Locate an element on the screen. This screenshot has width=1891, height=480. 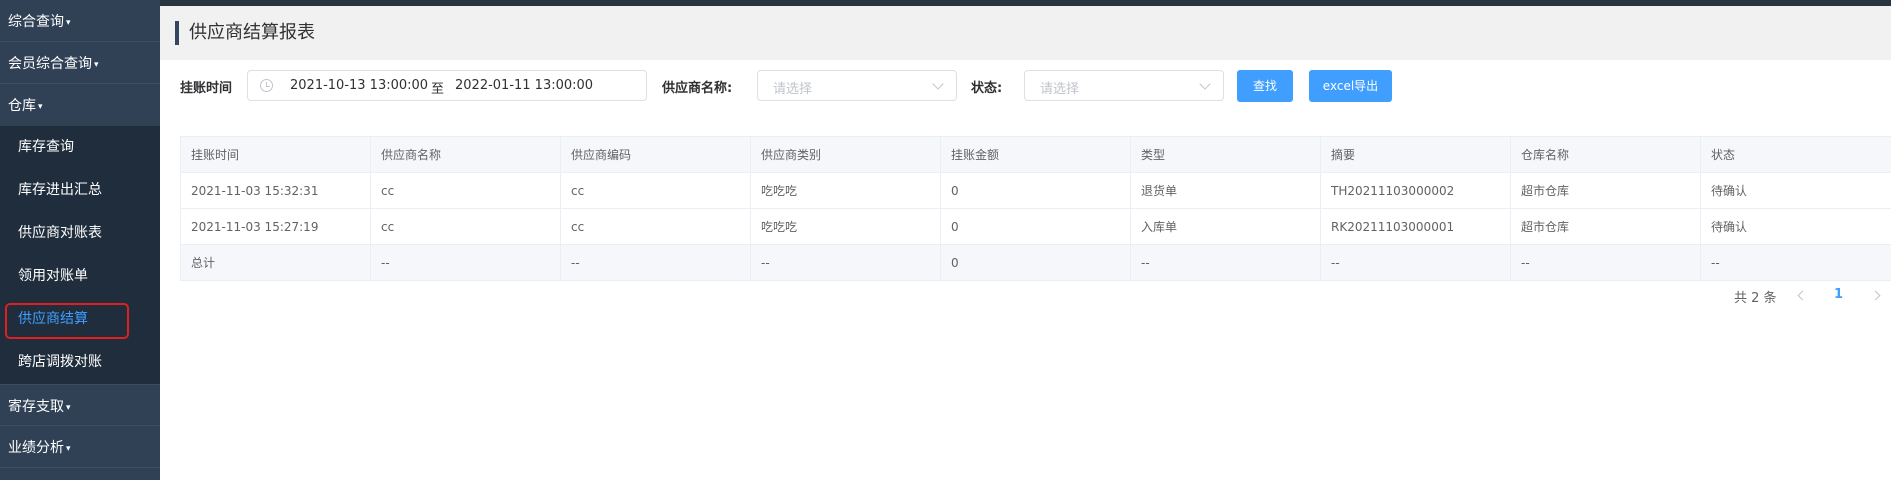
status-select: 请选择 is located at coordinates (1124, 85).